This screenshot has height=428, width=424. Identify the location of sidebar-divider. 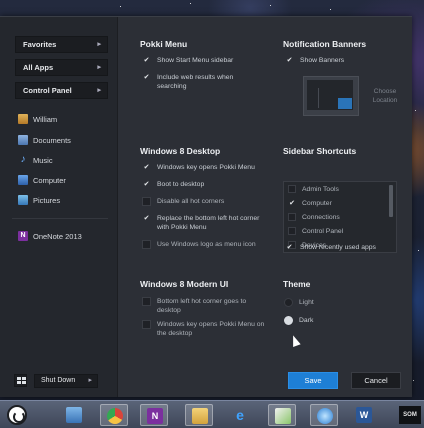
(60, 218).